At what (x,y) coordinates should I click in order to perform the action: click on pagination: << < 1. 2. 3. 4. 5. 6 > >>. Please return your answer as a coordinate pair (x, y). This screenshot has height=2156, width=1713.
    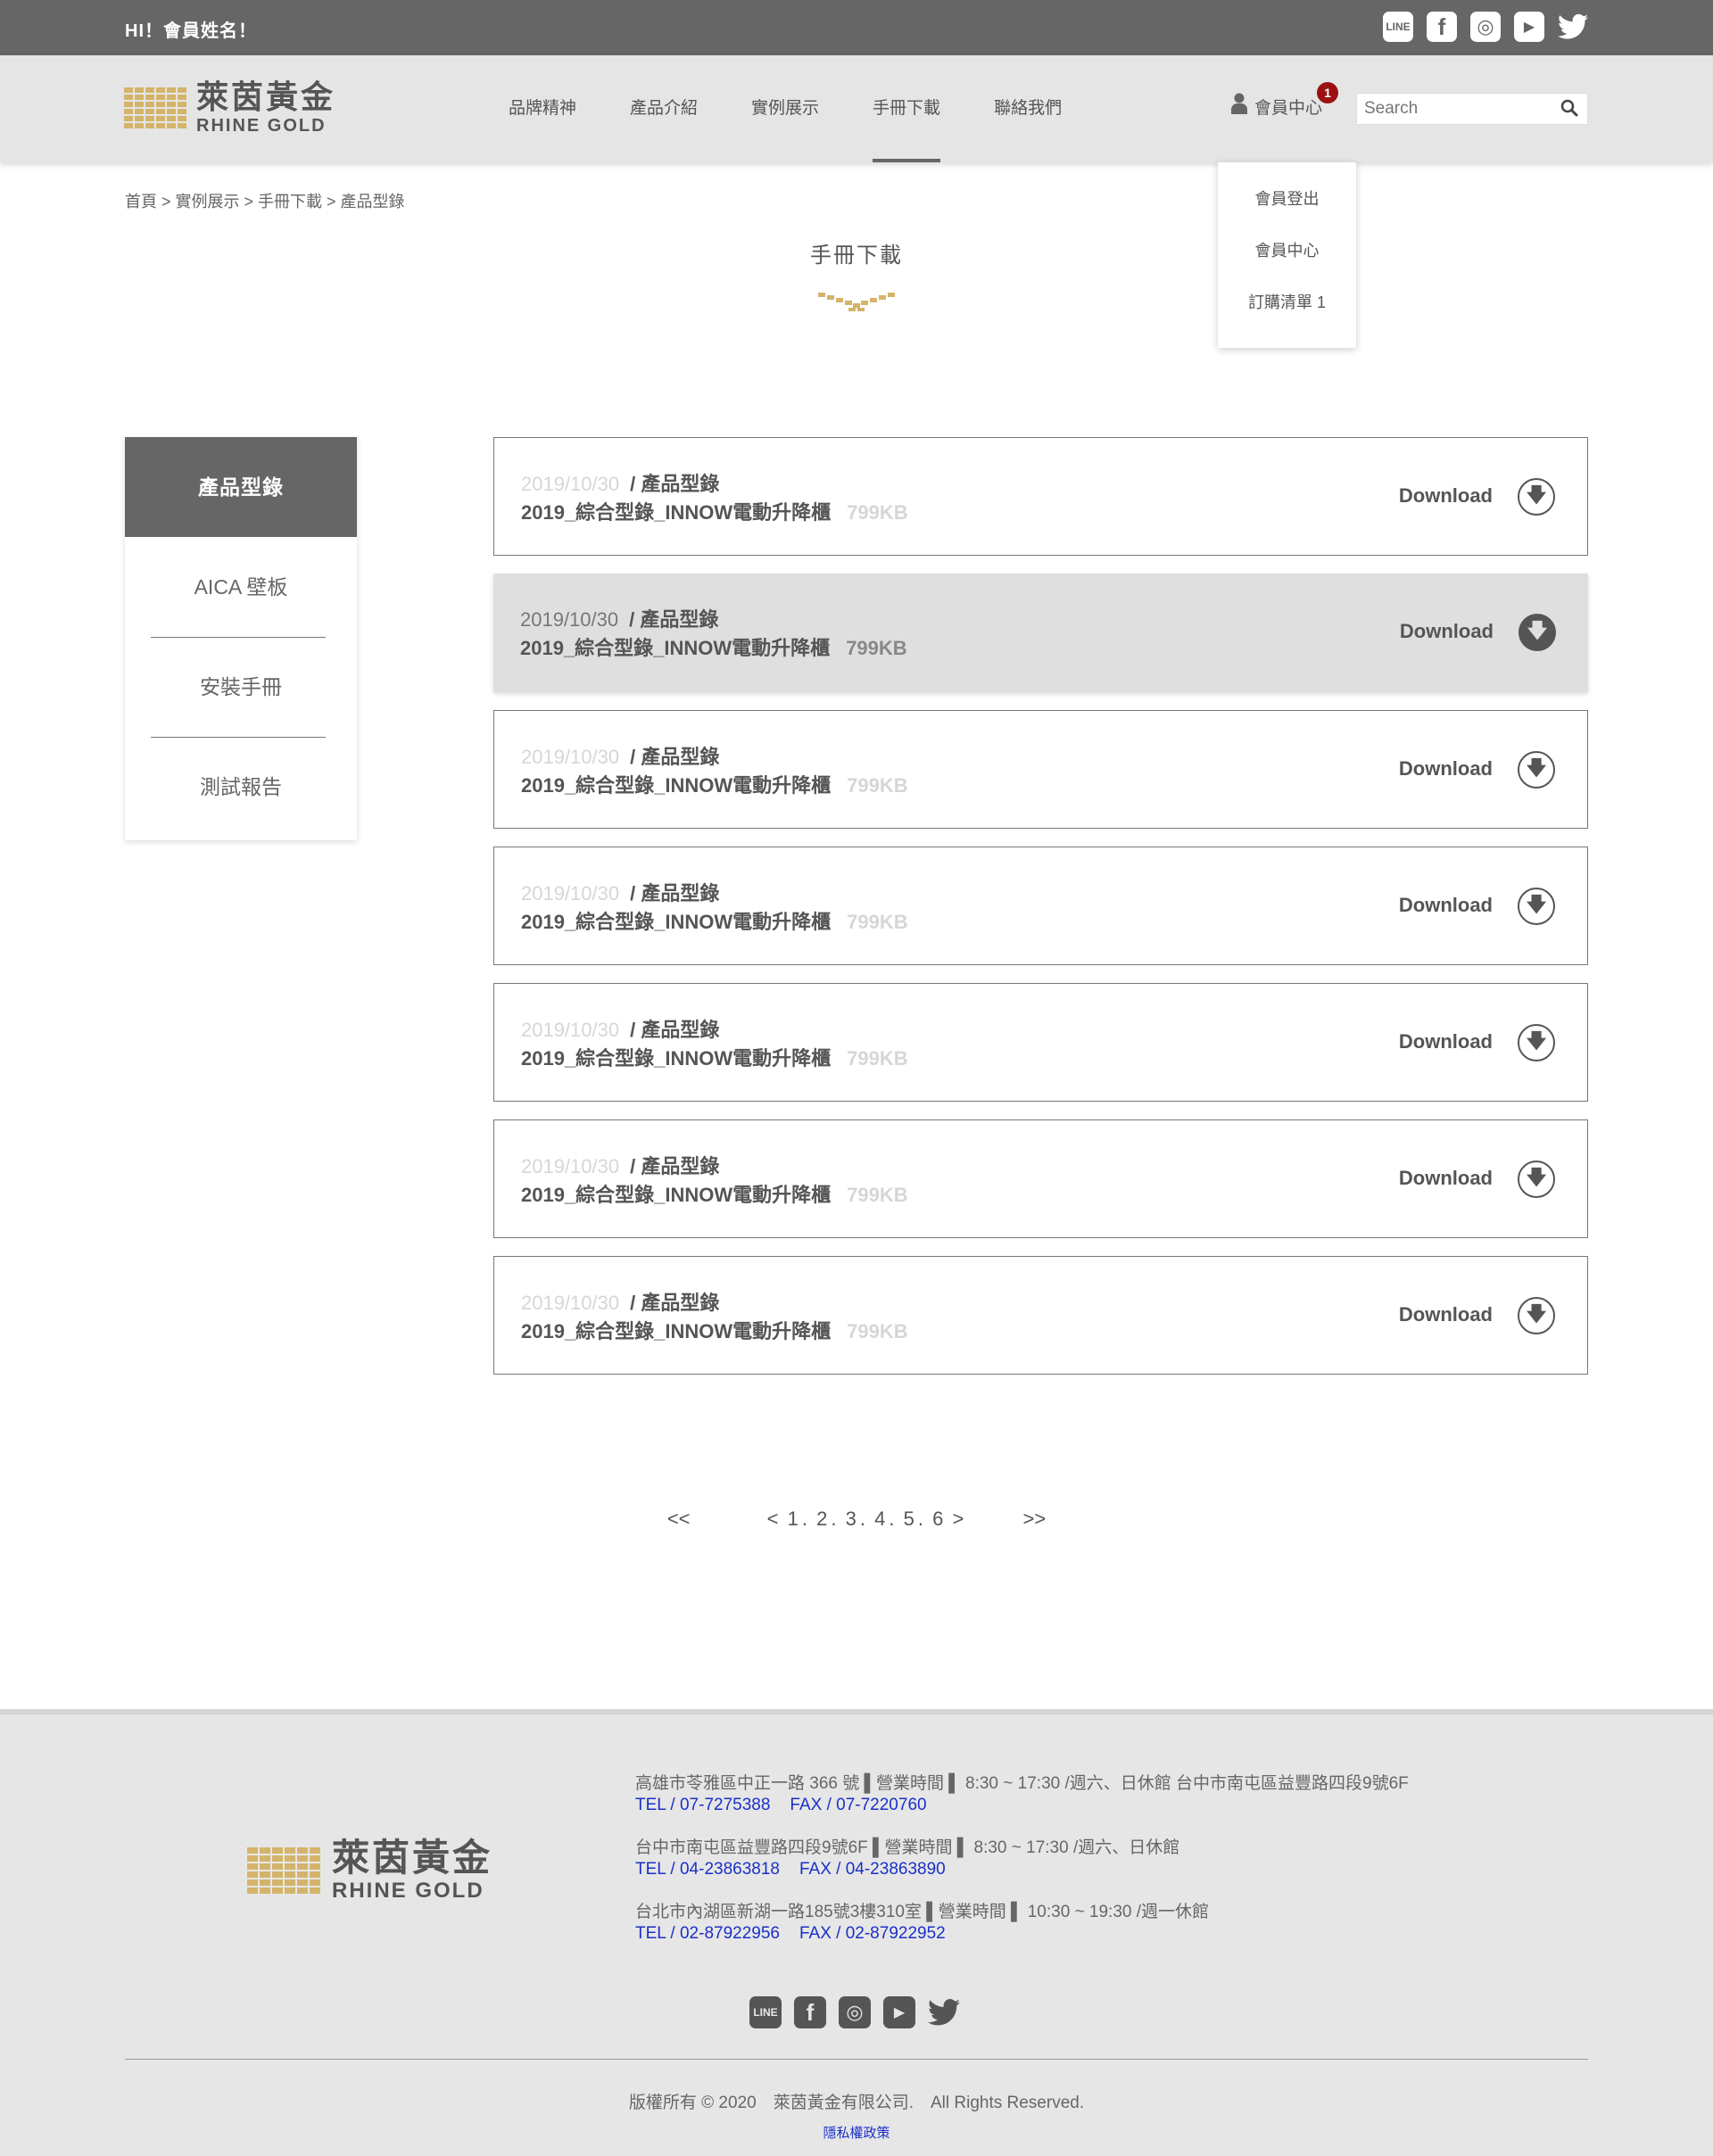
    Looking at the image, I should click on (856, 1519).